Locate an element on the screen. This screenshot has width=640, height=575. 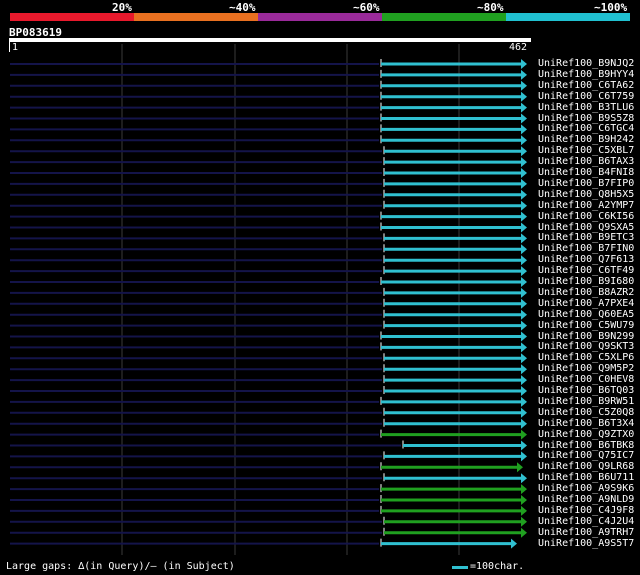
hit-label: UniRef100_C6T759 is located at coordinates (586, 96).